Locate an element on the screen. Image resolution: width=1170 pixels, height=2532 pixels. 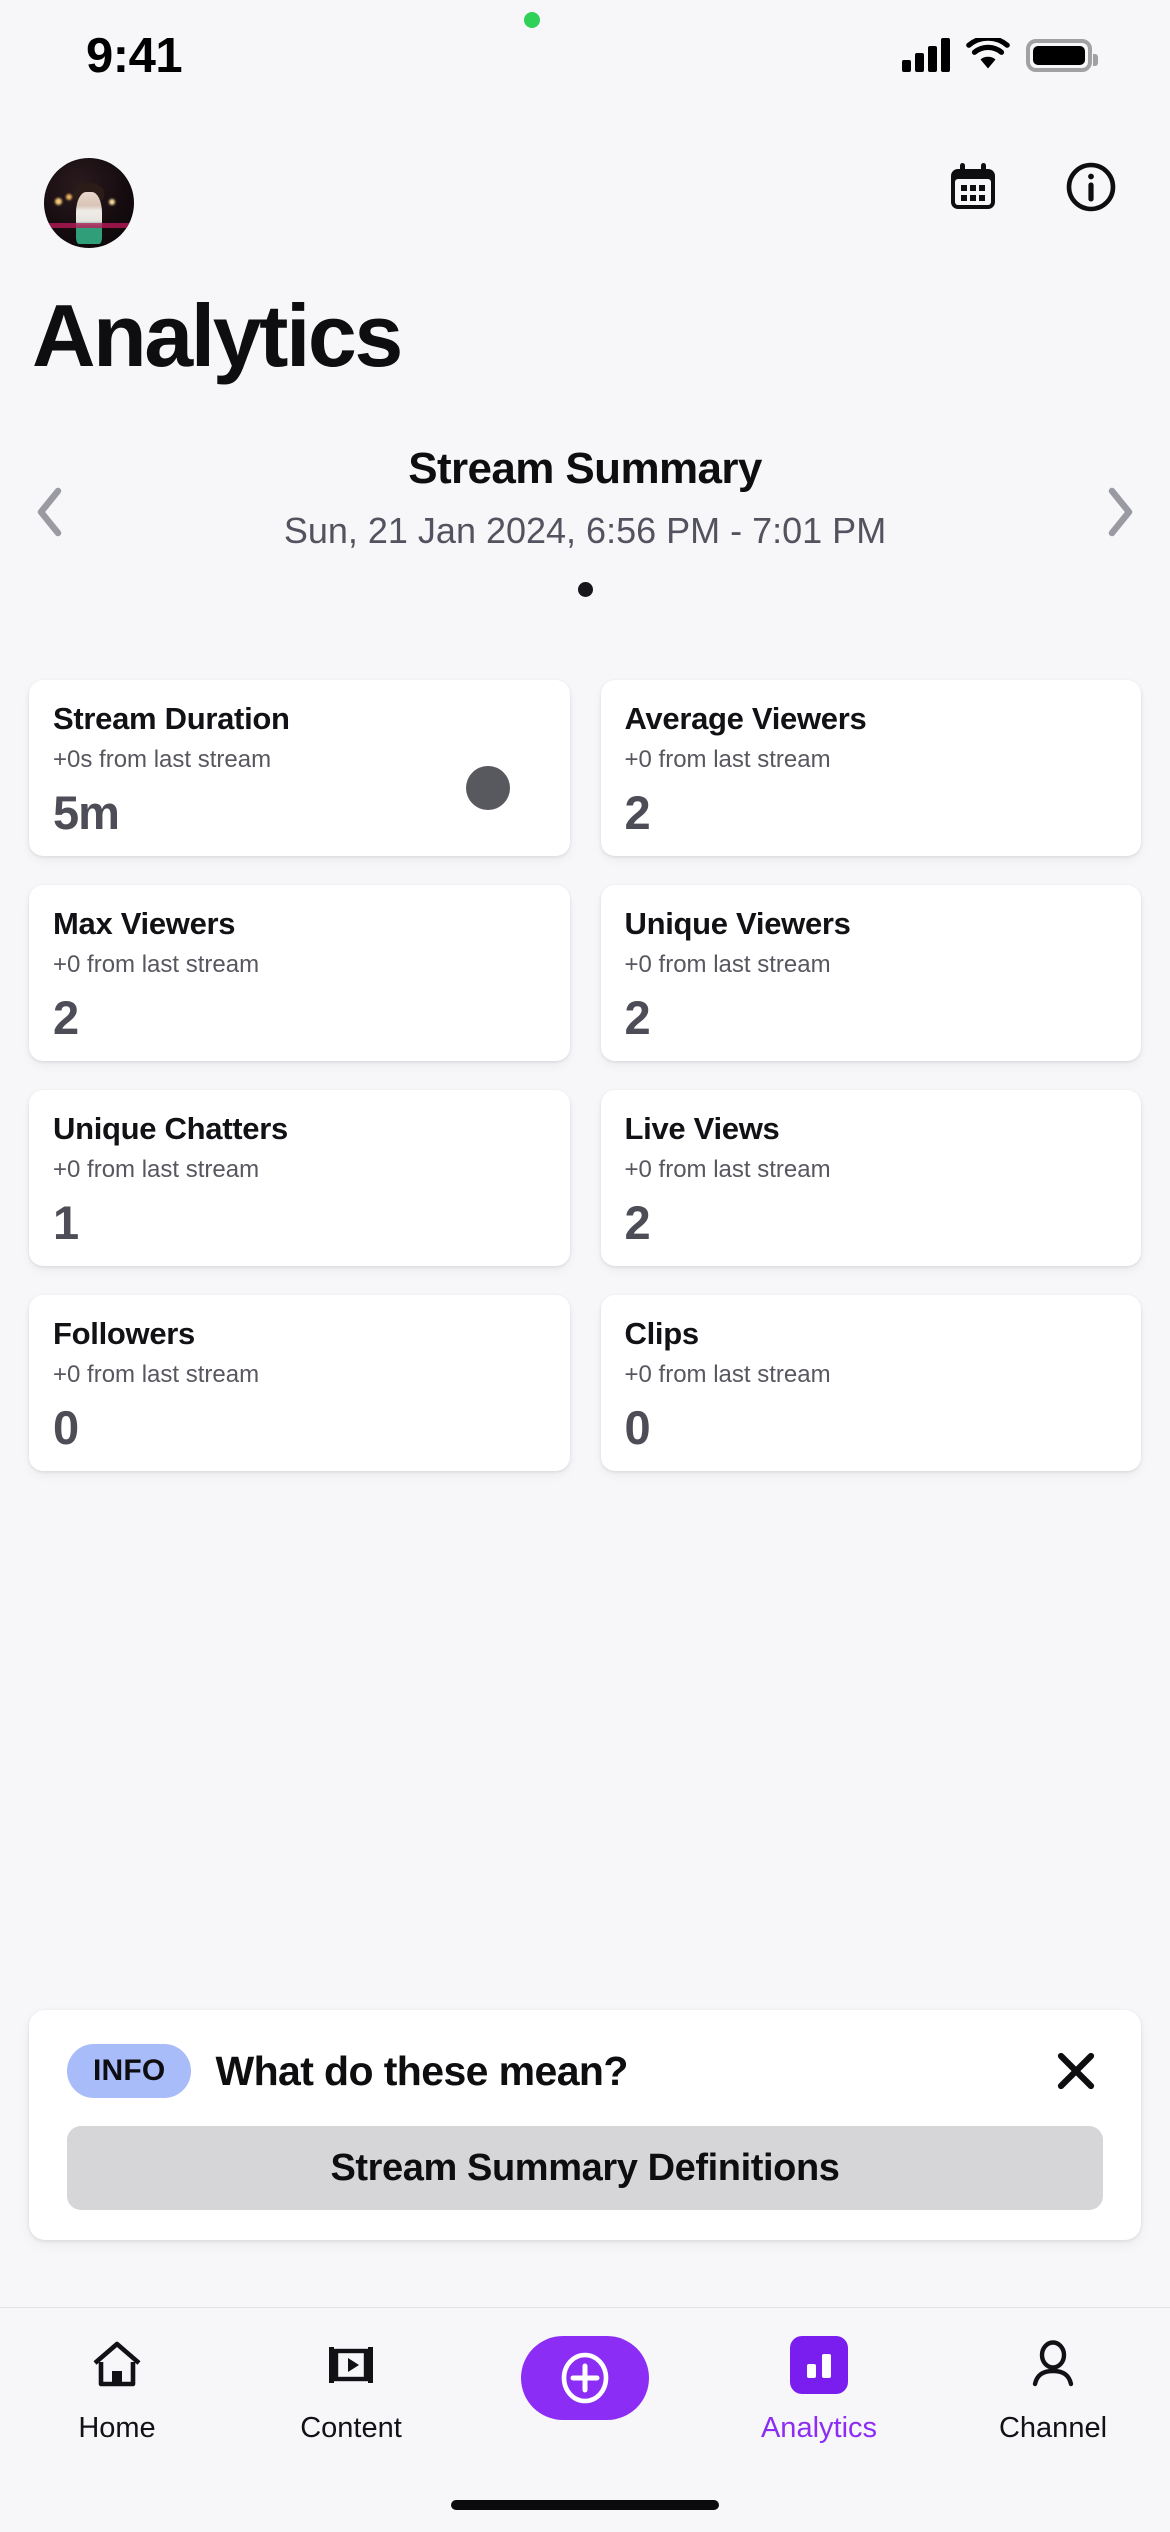
status-bar-time: 9:41 is located at coordinates (134, 56).